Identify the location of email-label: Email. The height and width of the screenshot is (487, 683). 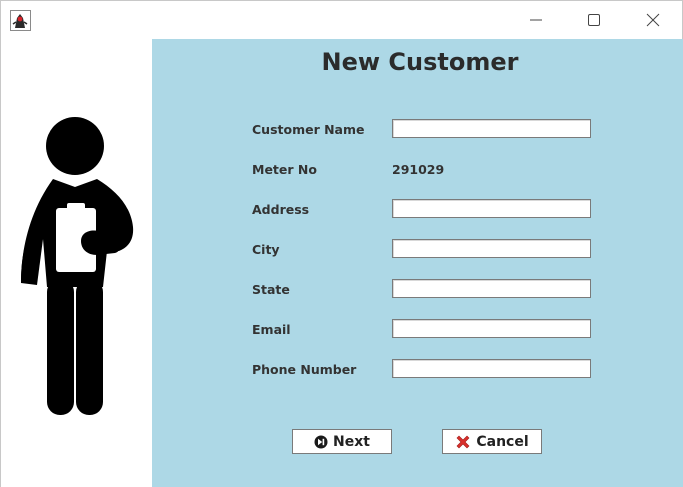
(271, 329).